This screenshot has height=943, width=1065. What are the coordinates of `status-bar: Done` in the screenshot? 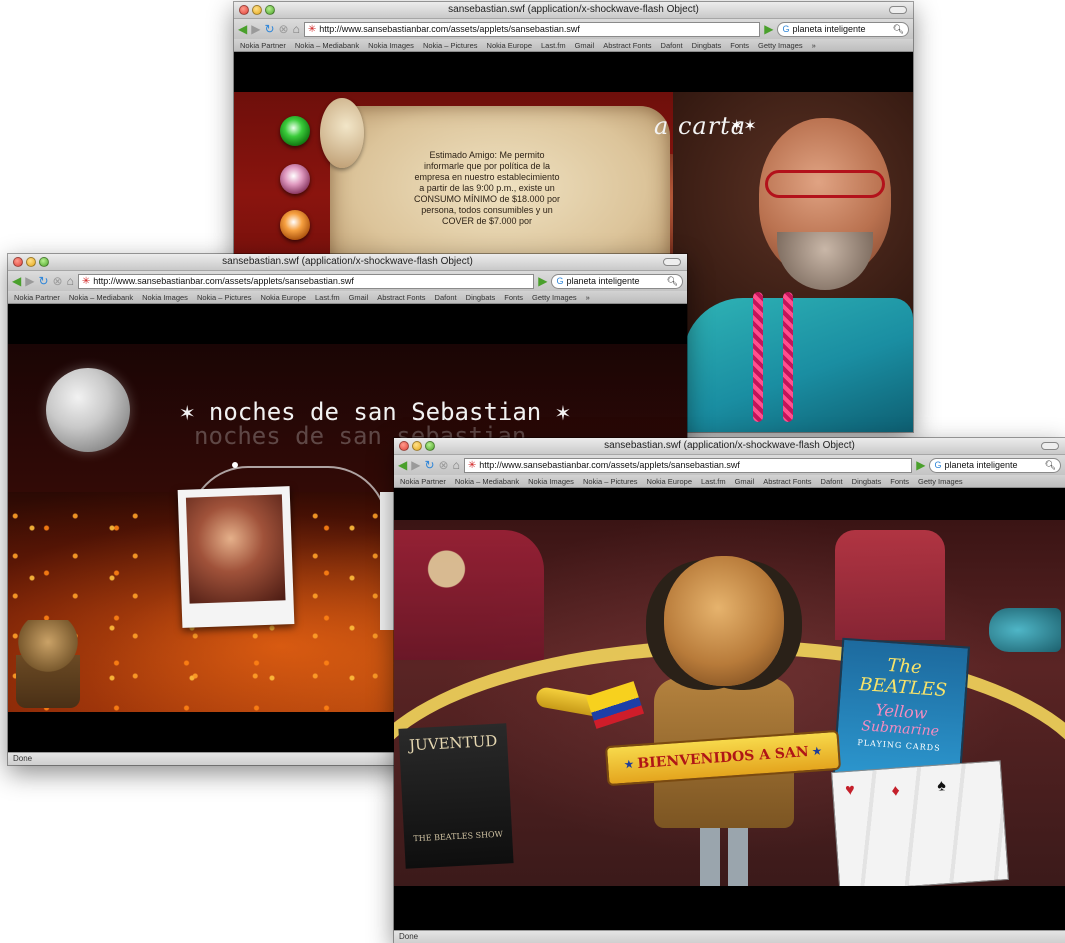 It's located at (729, 936).